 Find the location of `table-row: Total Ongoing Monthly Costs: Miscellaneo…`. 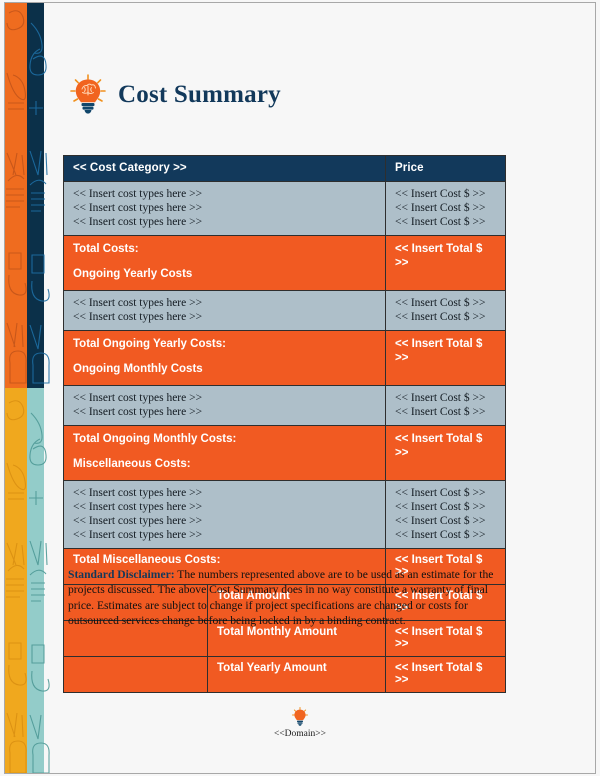

table-row: Total Ongoing Monthly Costs: Miscellaneo… is located at coordinates (284, 453).